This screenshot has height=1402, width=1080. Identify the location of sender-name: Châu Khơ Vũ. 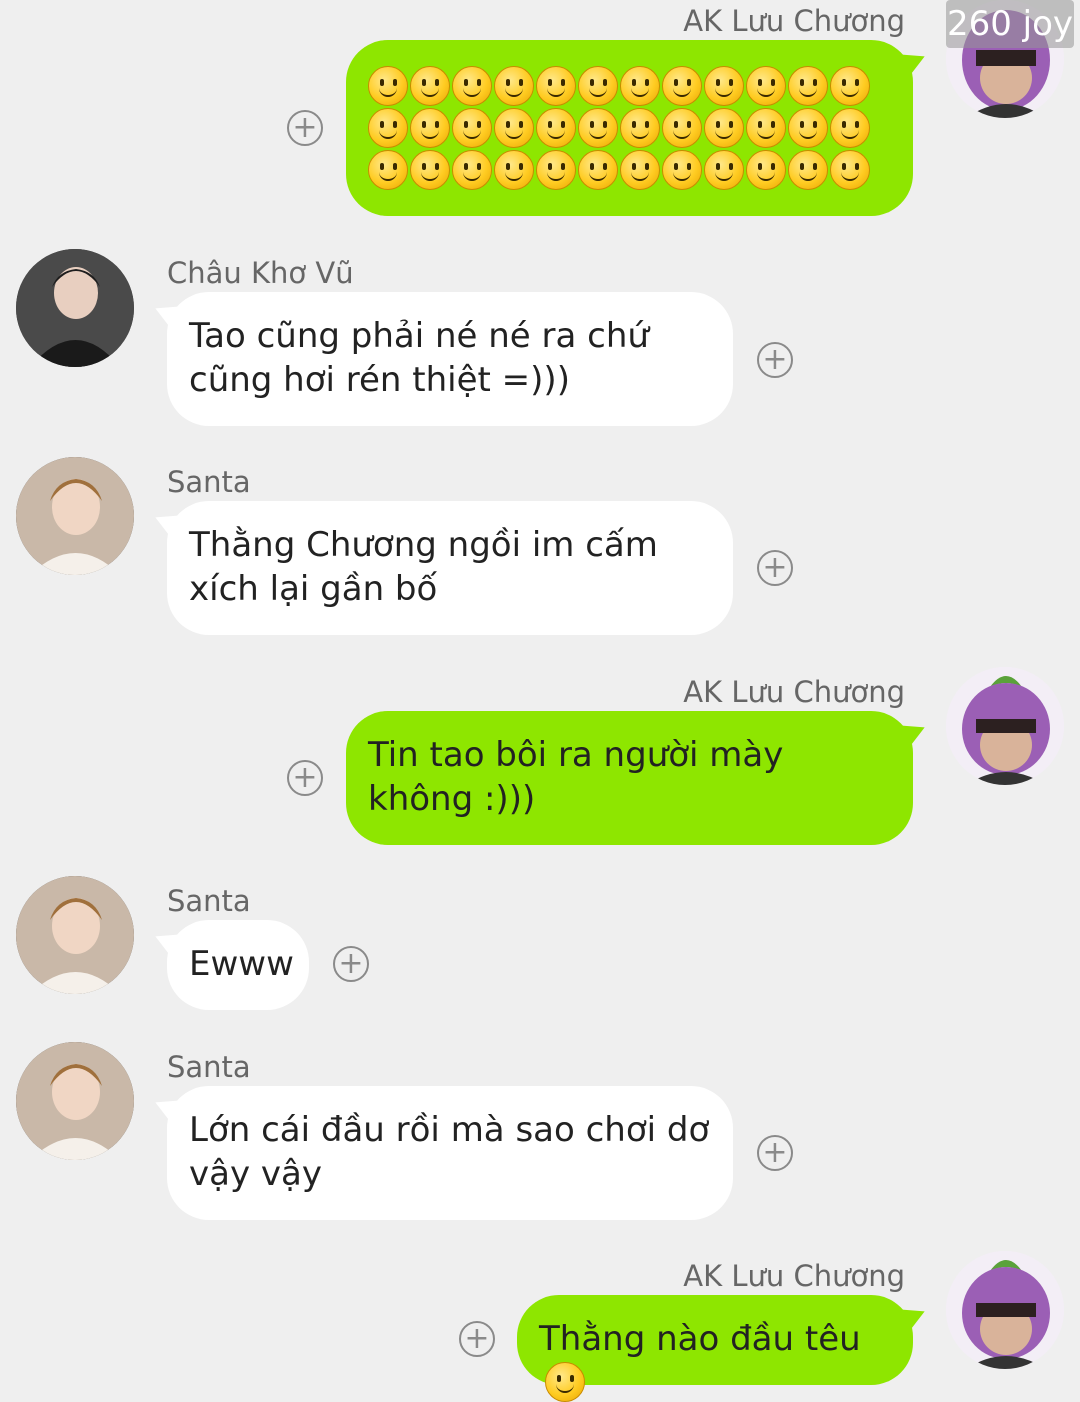
(260, 273).